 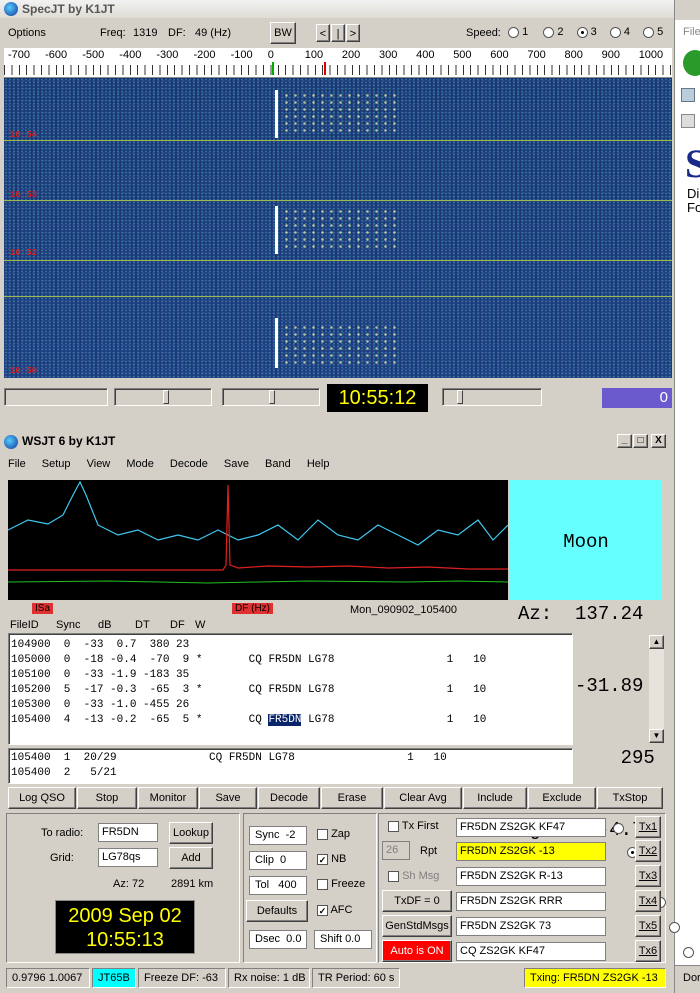 I want to click on add-button: Add, so click(x=191, y=858).